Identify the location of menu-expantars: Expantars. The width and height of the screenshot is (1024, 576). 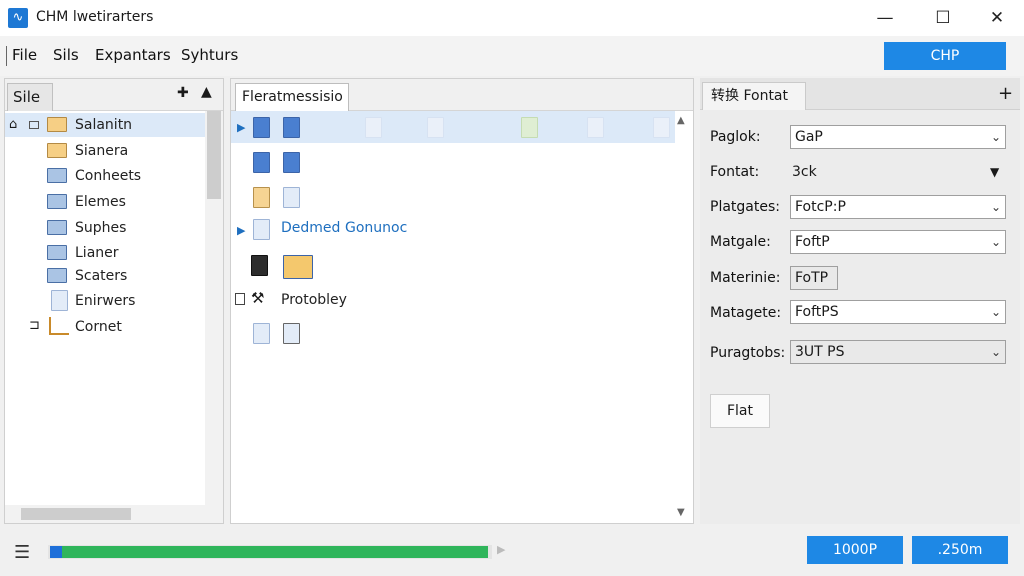
(133, 55).